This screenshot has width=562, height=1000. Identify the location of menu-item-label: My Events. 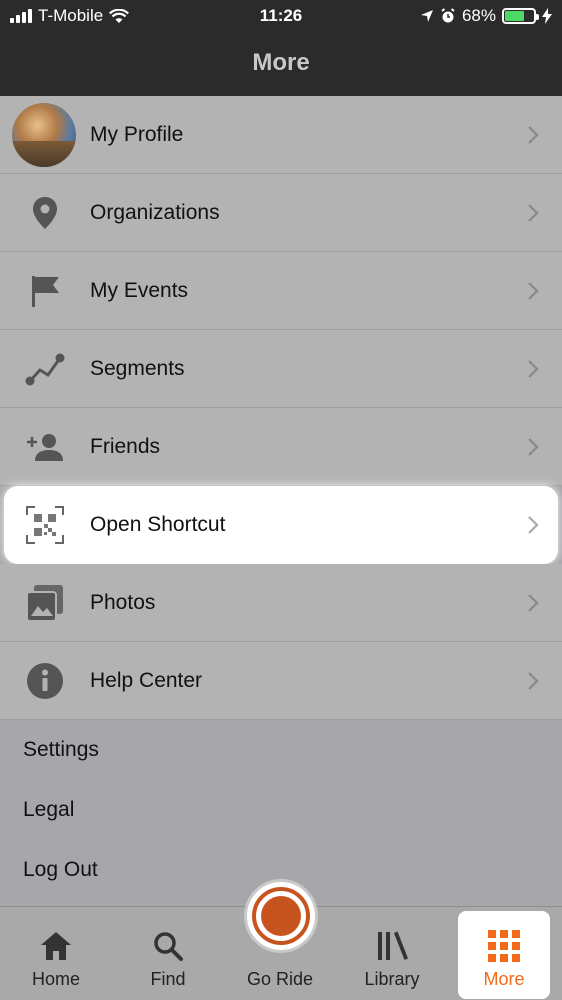
(139, 290).